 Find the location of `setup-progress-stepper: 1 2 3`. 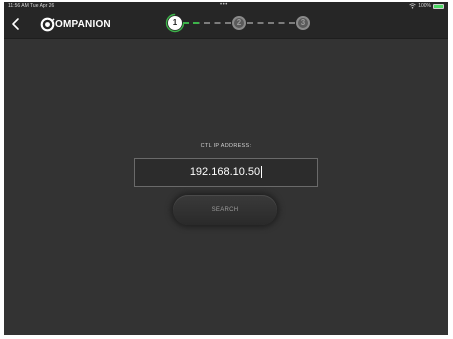

setup-progress-stepper: 1 2 3 is located at coordinates (239, 24).